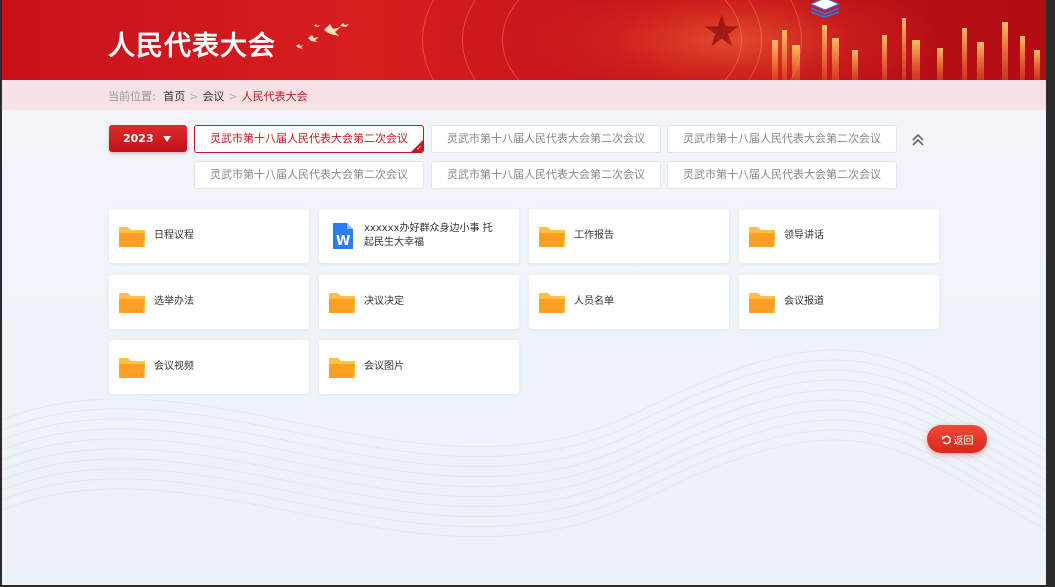  Describe the element at coordinates (722, 31) in the screenshot. I see `star-icon: ★` at that location.